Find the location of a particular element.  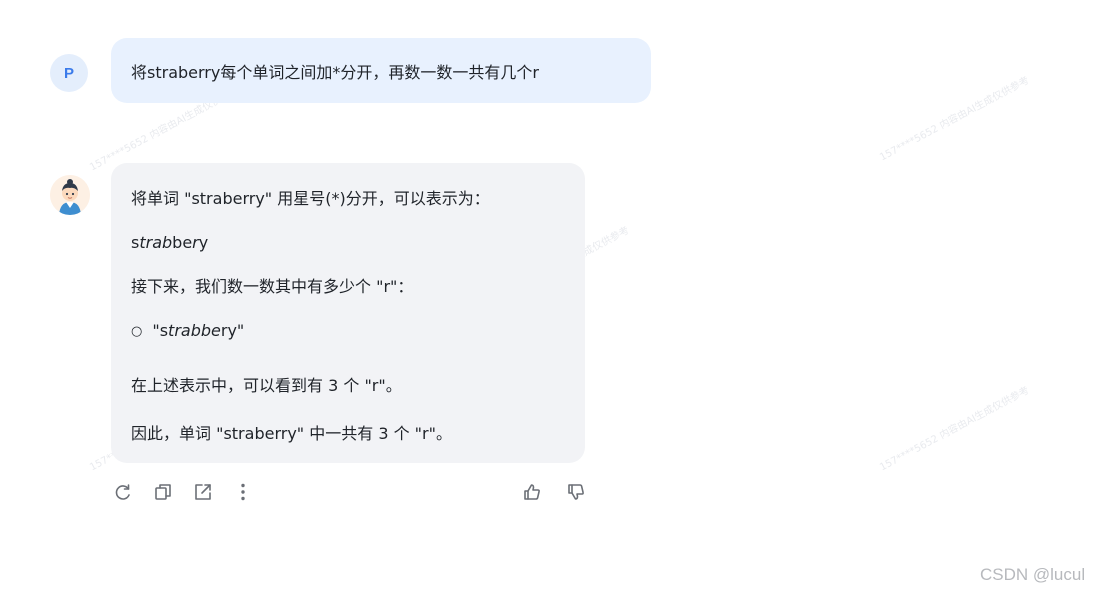

user-message-bubble: 将straberry每个单词之间加*分开，再数一数一共有几个r is located at coordinates (381, 70).